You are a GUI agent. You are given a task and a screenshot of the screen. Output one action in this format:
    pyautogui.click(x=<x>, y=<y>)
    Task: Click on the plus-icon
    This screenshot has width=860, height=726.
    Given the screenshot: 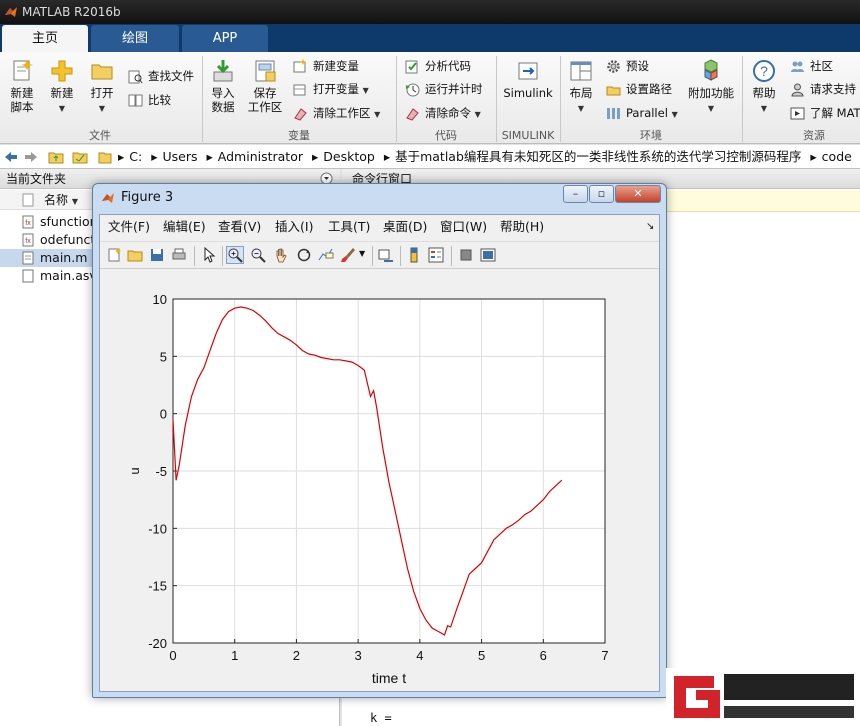 What is the action you would take?
    pyautogui.click(x=62, y=71)
    